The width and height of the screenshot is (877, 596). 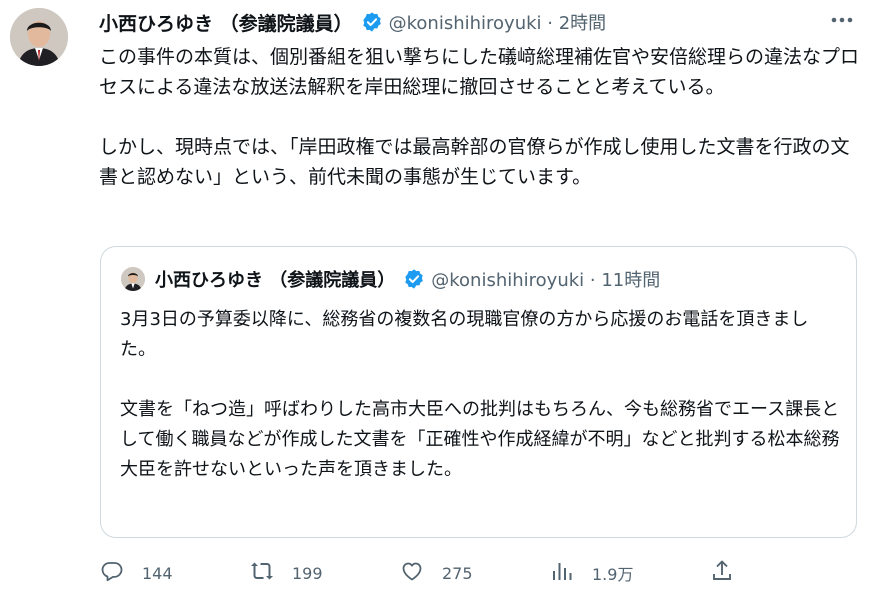 I want to click on heart-icon, so click(x=412, y=573).